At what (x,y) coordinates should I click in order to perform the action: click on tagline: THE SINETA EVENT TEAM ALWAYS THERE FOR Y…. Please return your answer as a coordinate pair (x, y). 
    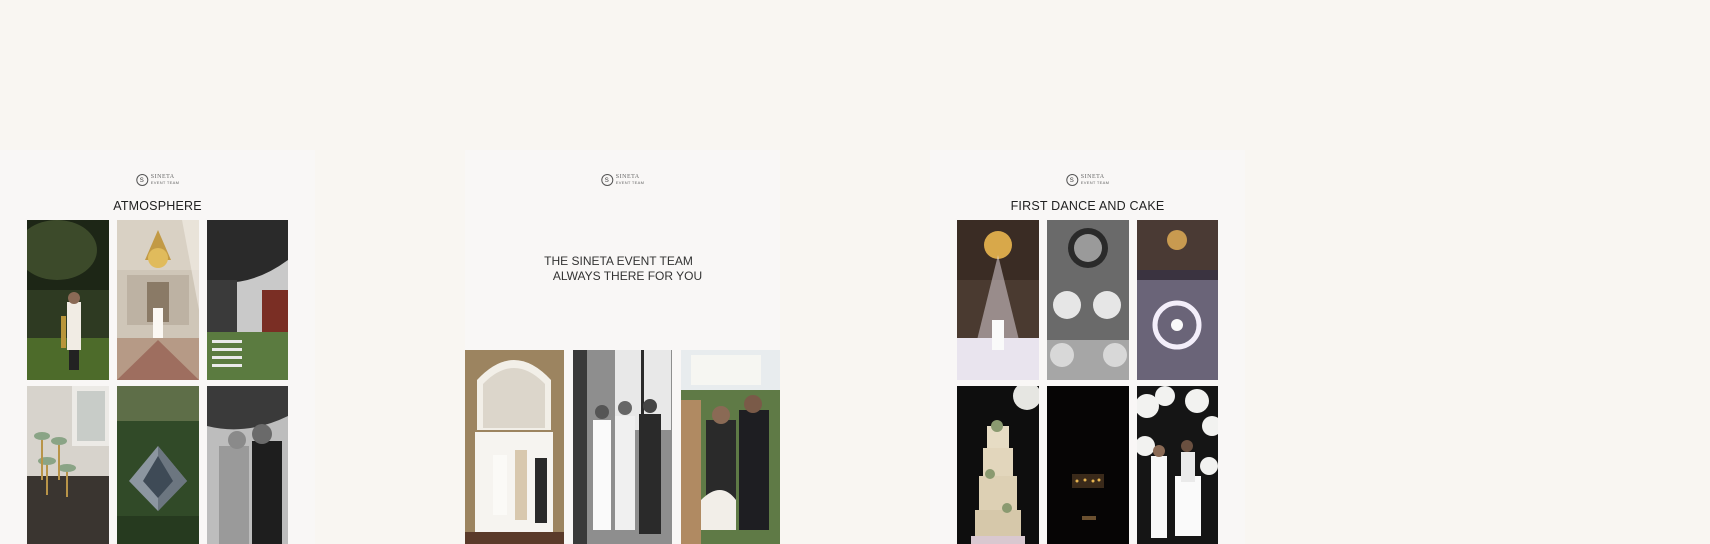
    Looking at the image, I should click on (622, 269).